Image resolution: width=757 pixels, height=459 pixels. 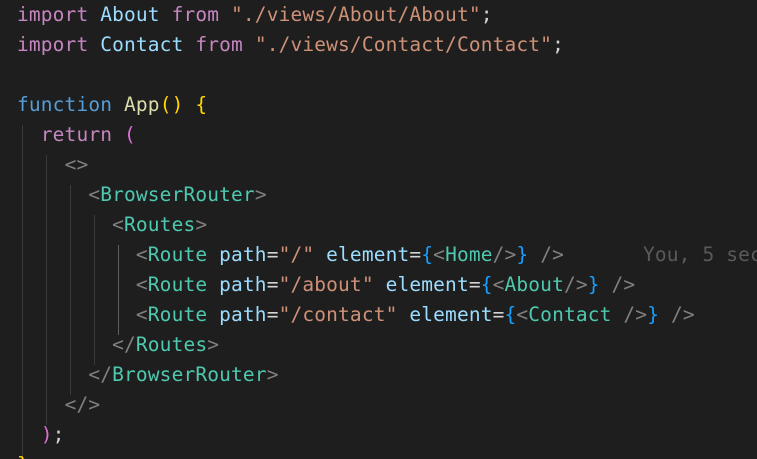 I want to click on token-string: "/", so click(x=296, y=254).